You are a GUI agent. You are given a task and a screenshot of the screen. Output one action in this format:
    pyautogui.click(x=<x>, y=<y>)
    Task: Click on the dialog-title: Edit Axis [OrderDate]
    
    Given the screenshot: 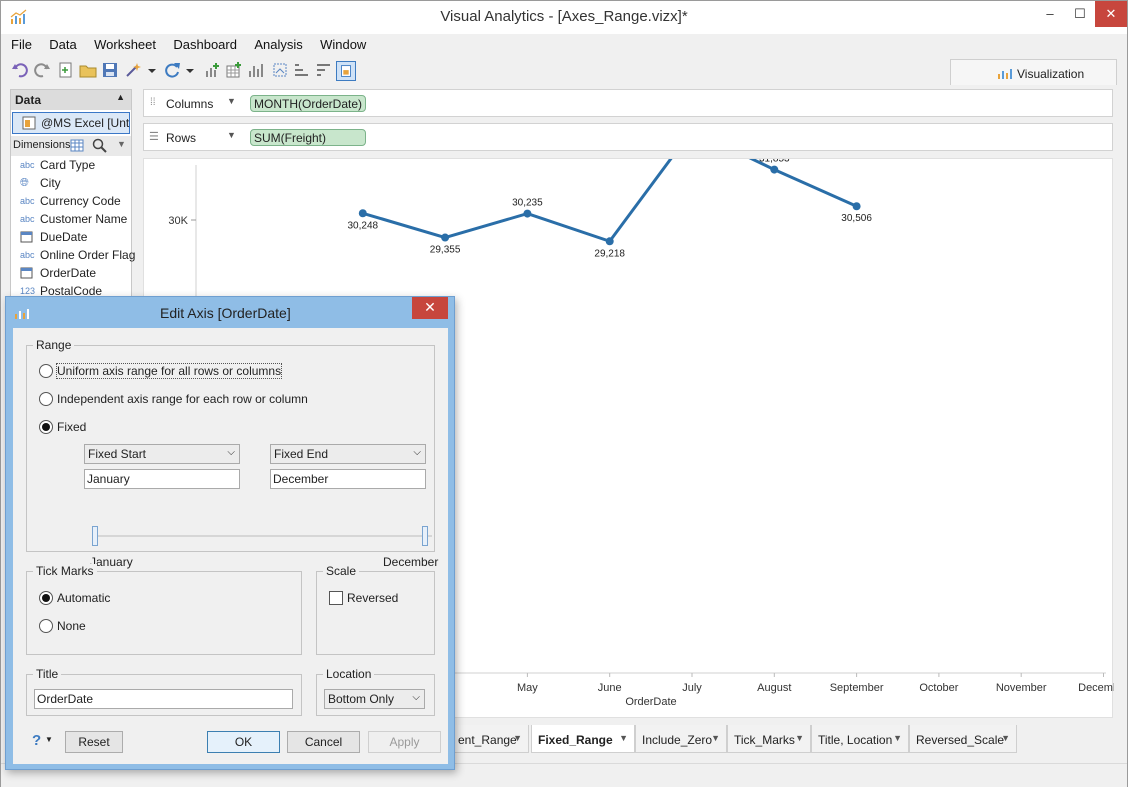 What is the action you would take?
    pyautogui.click(x=225, y=313)
    